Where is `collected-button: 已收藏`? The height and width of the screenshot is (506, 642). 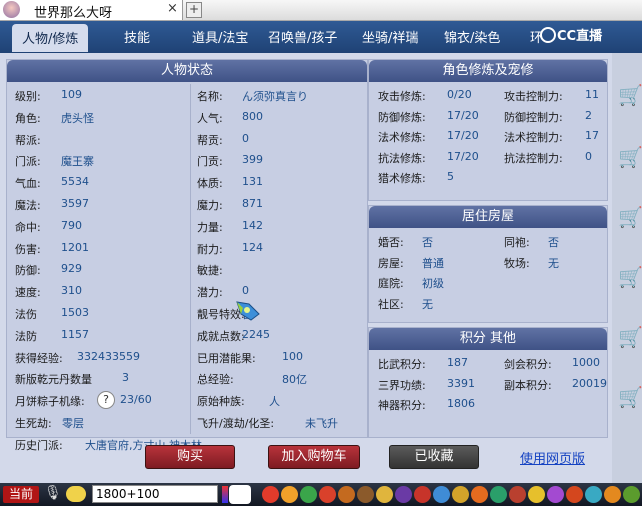 collected-button: 已收藏 is located at coordinates (434, 457).